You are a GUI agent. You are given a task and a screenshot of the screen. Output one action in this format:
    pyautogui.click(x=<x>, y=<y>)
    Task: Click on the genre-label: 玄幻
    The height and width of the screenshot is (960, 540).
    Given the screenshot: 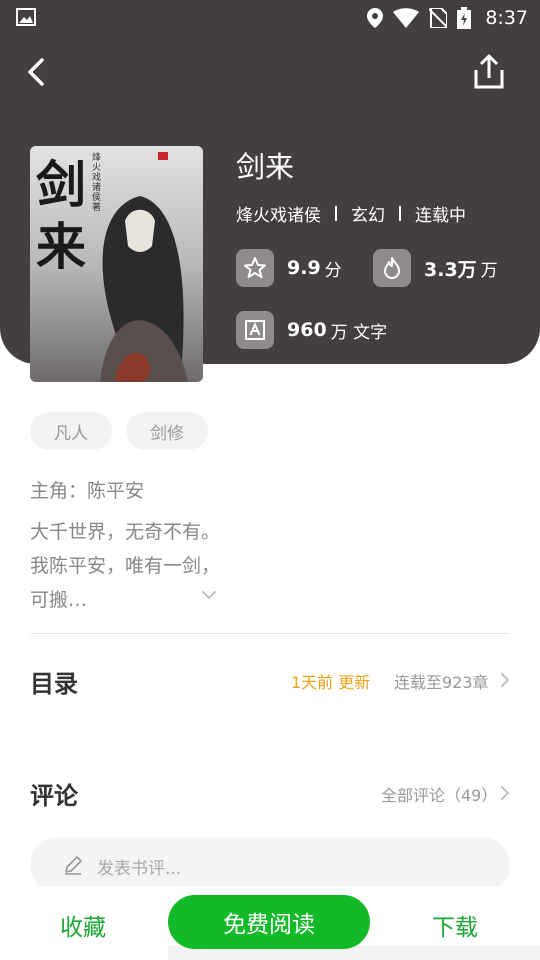 What is the action you would take?
    pyautogui.click(x=368, y=213)
    